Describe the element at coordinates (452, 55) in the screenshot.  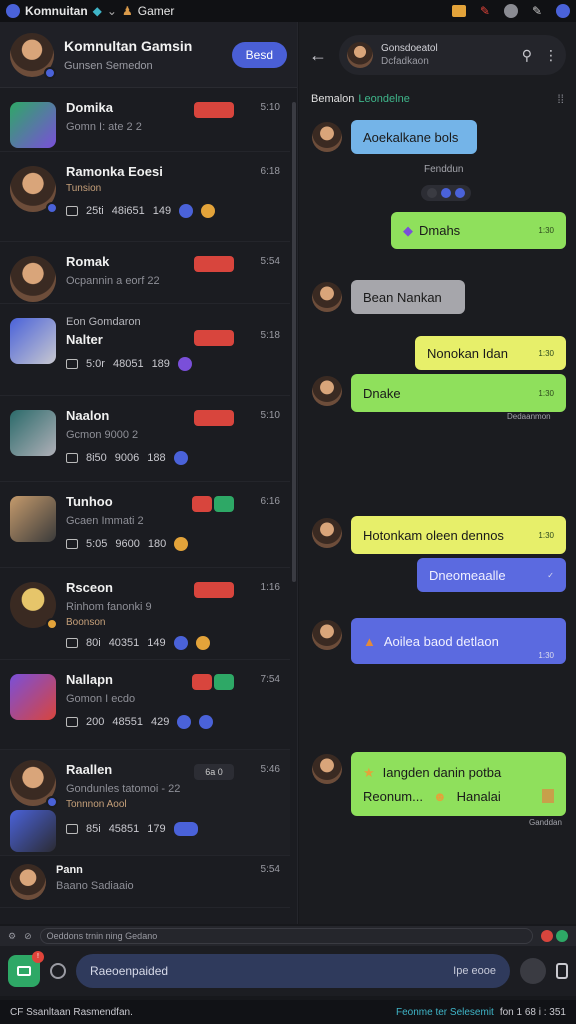
I see `conversation-info: Gonsdoeatol Dcfadkaon ⚲ ⋮` at that location.